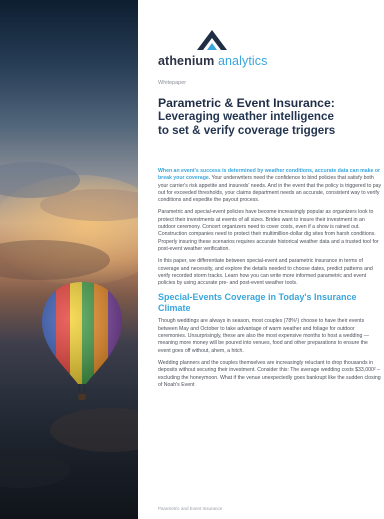 The image size is (384, 519). What do you see at coordinates (247, 130) in the screenshot?
I see `title-line-3: to set & verify coverage triggers` at bounding box center [247, 130].